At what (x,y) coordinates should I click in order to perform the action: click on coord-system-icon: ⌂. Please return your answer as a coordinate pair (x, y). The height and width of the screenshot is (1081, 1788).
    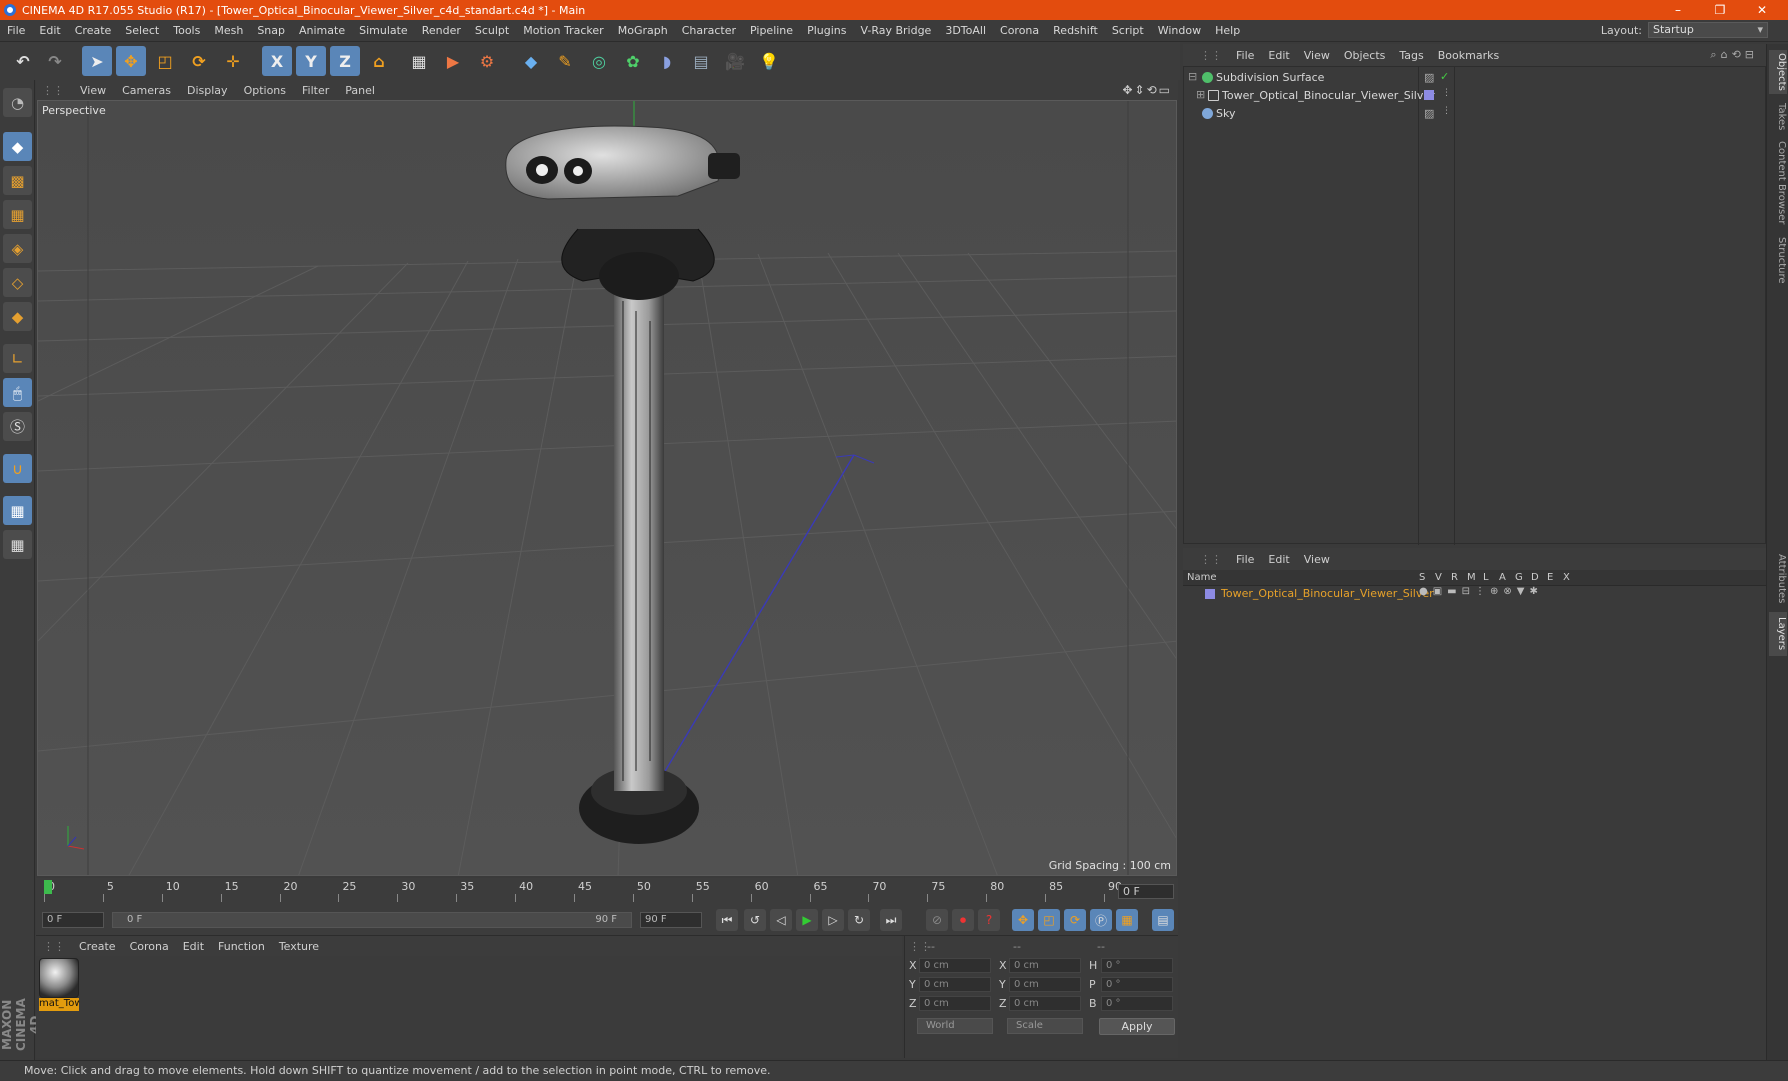
    Looking at the image, I should click on (379, 61).